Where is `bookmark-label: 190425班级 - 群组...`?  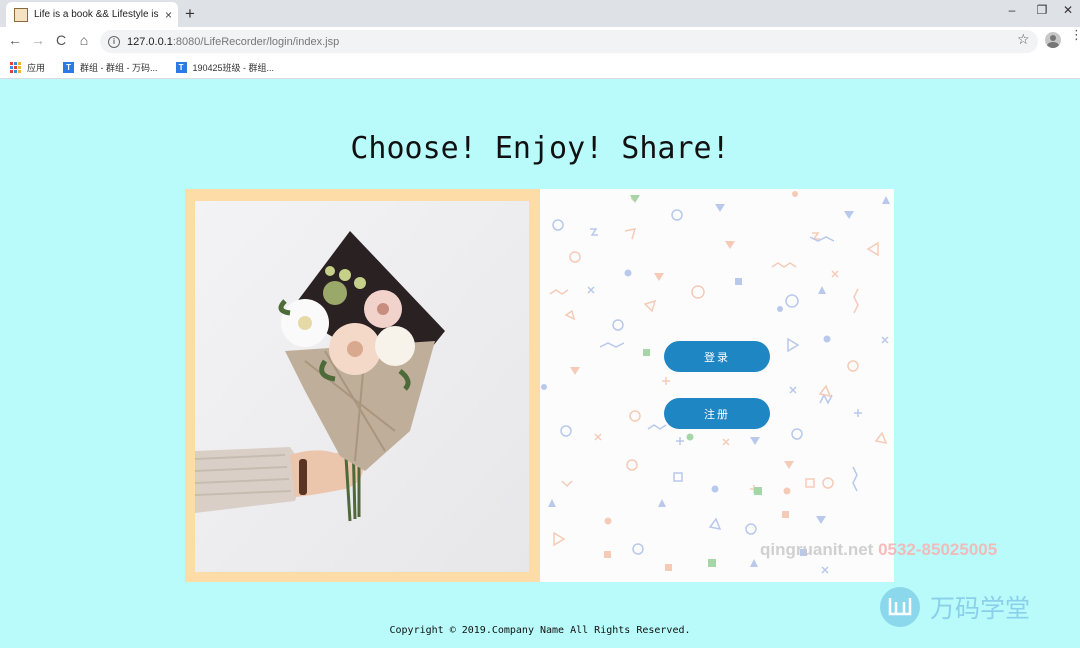
bookmark-label: 190425班级 - 群组... is located at coordinates (233, 67).